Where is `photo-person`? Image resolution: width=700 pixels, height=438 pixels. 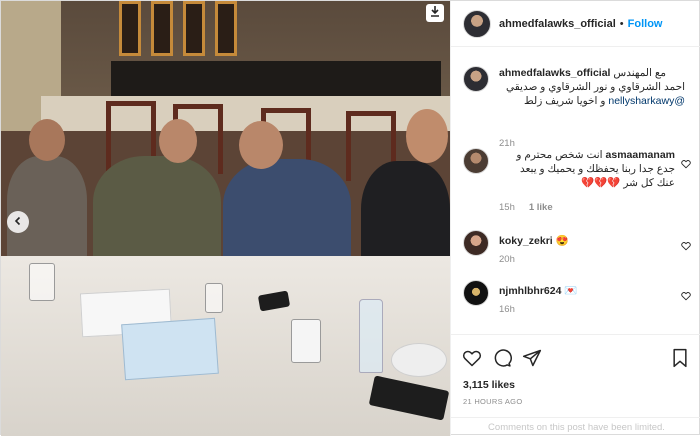 photo-person is located at coordinates (157, 213).